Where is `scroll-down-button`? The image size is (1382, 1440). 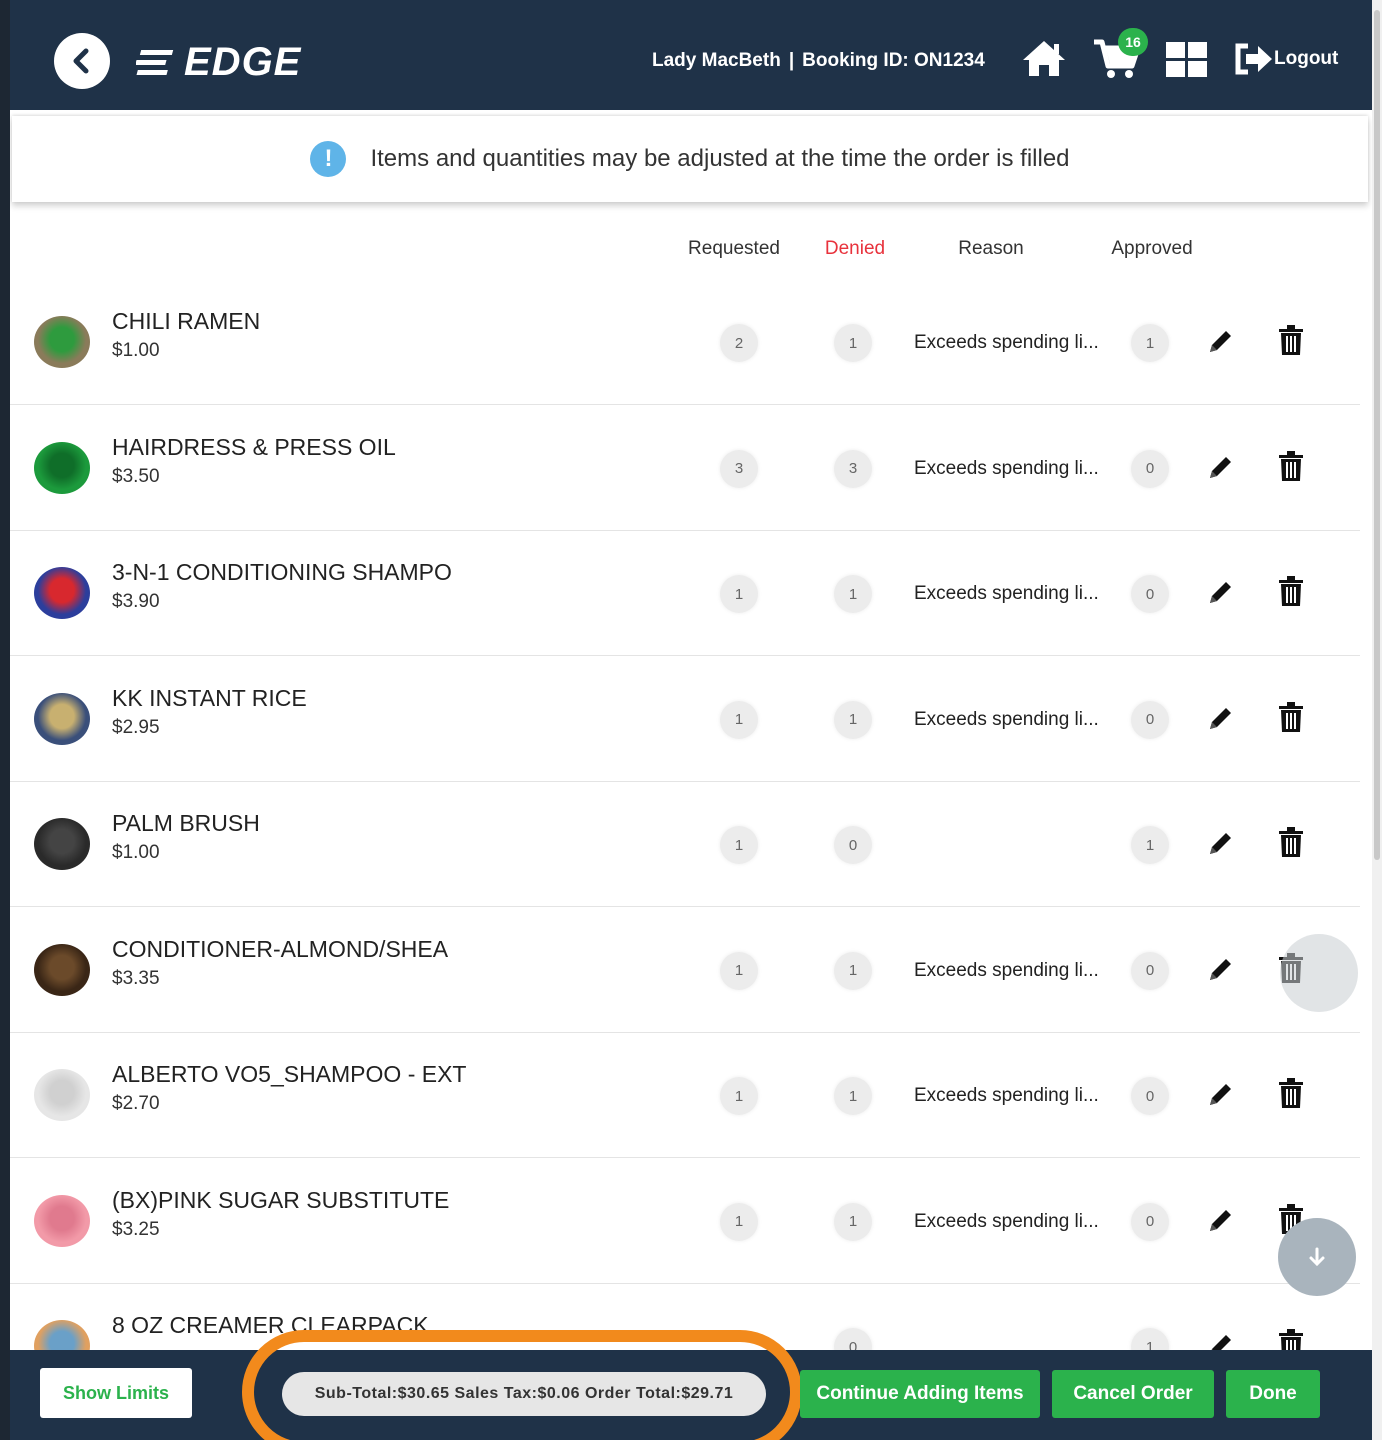 scroll-down-button is located at coordinates (1317, 1257).